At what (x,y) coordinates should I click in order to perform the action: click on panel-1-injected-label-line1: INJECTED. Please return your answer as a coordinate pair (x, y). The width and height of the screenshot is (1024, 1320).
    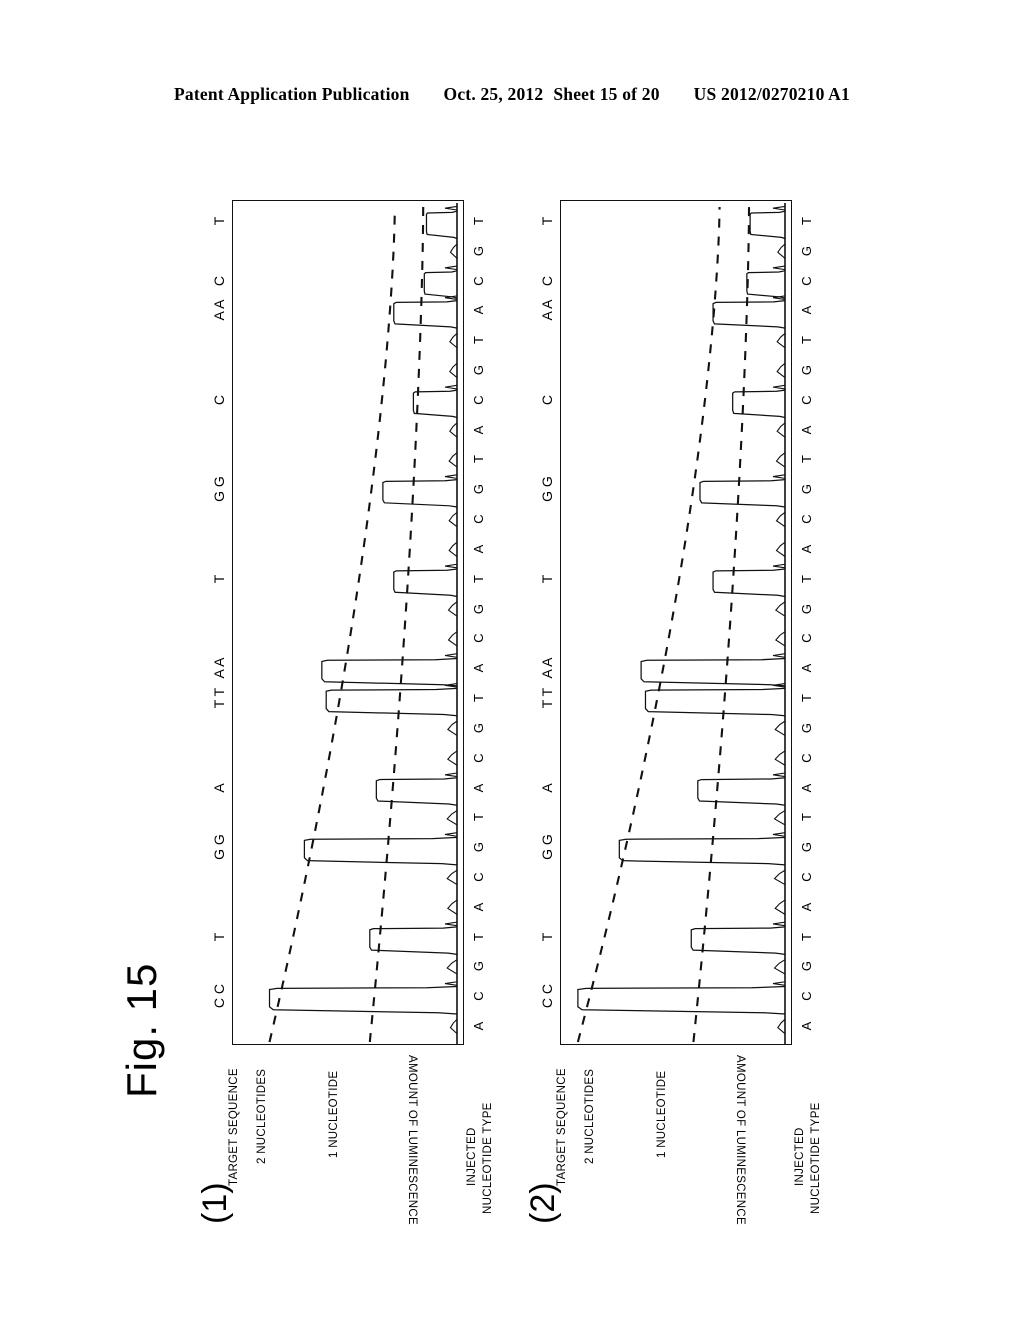
    Looking at the image, I should click on (472, 1156).